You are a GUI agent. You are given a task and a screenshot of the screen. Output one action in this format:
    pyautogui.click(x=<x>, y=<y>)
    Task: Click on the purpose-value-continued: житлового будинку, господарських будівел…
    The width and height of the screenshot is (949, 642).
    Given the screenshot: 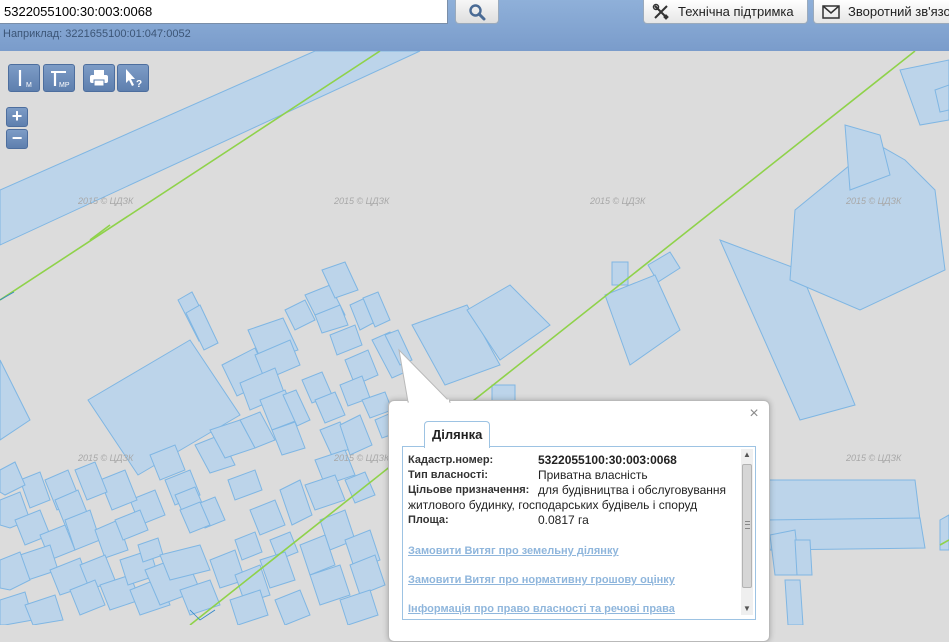 What is the action you would take?
    pyautogui.click(x=553, y=505)
    